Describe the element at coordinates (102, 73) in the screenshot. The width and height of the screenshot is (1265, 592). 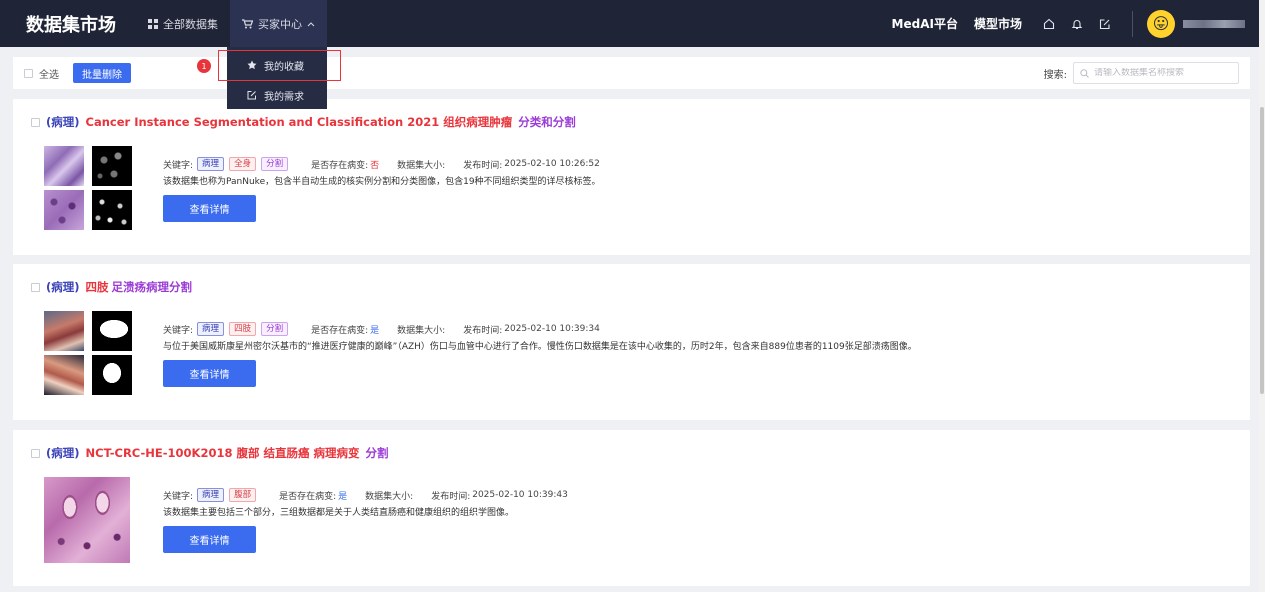
I see `bulk-delete-button: 批量删除` at that location.